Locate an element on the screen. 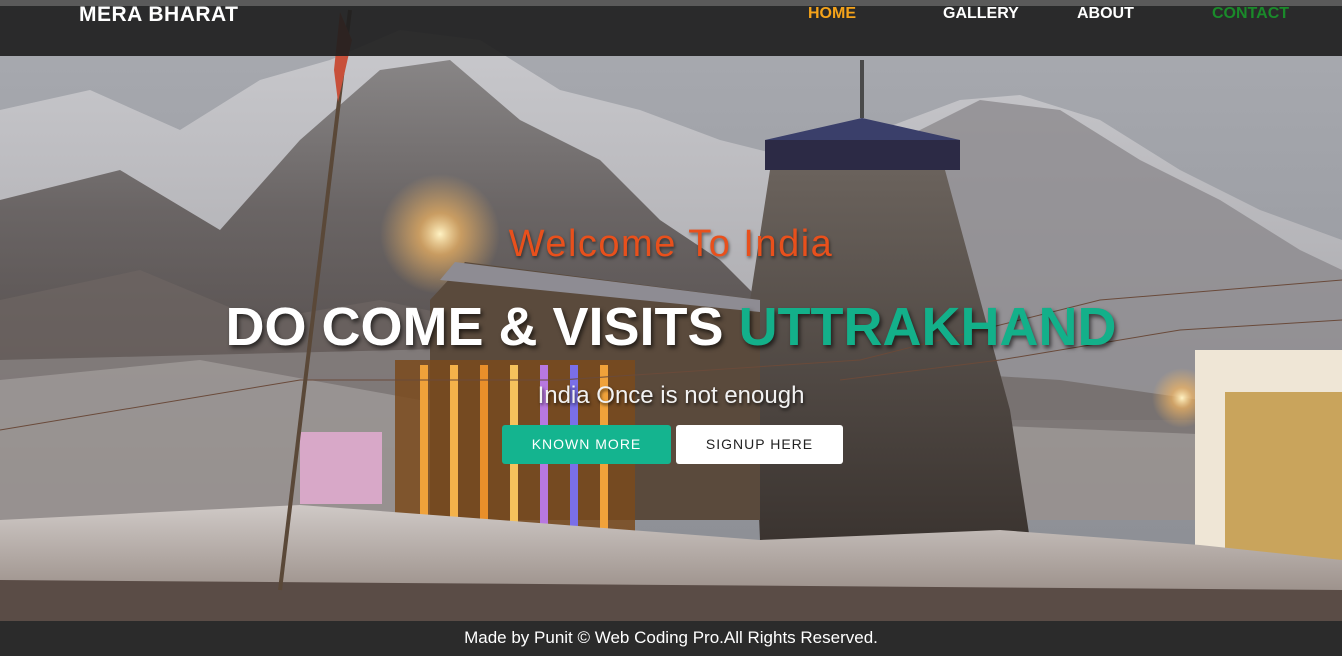  nav-contact-link: CONTACT is located at coordinates (1250, 14).